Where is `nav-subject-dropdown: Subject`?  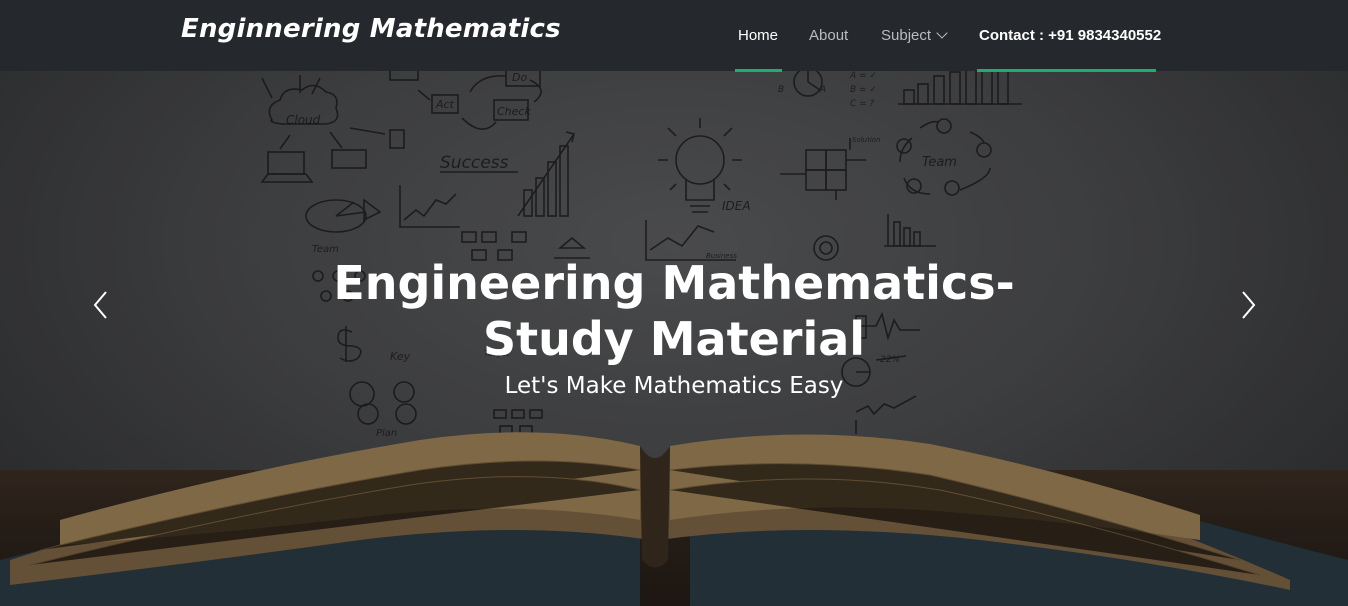 nav-subject-dropdown: Subject is located at coordinates (914, 35).